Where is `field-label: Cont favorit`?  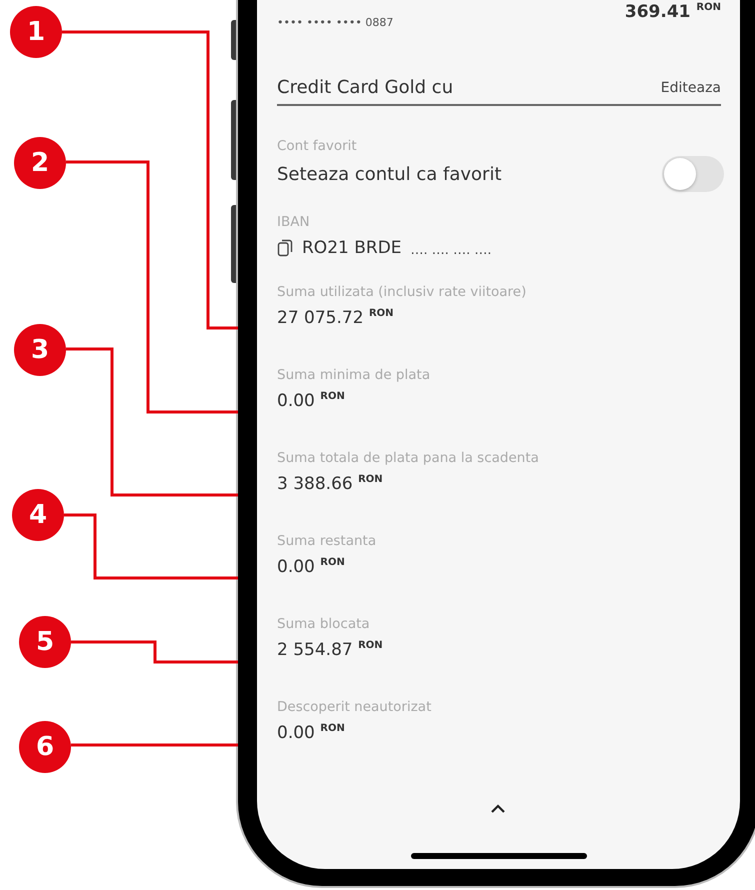
field-label: Cont favorit is located at coordinates (317, 146).